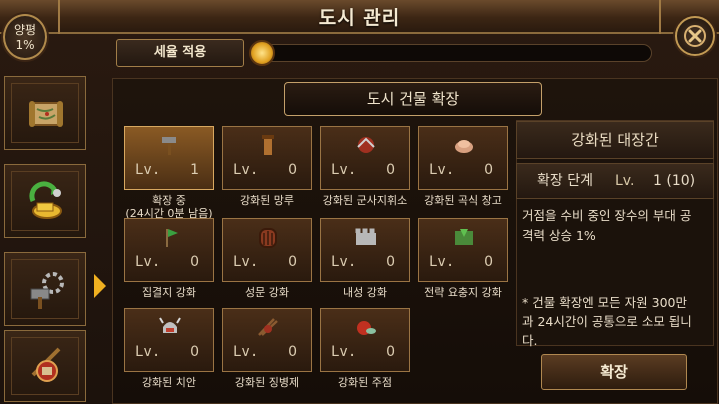  I want to click on sidebar-item-exchange, so click(45, 201).